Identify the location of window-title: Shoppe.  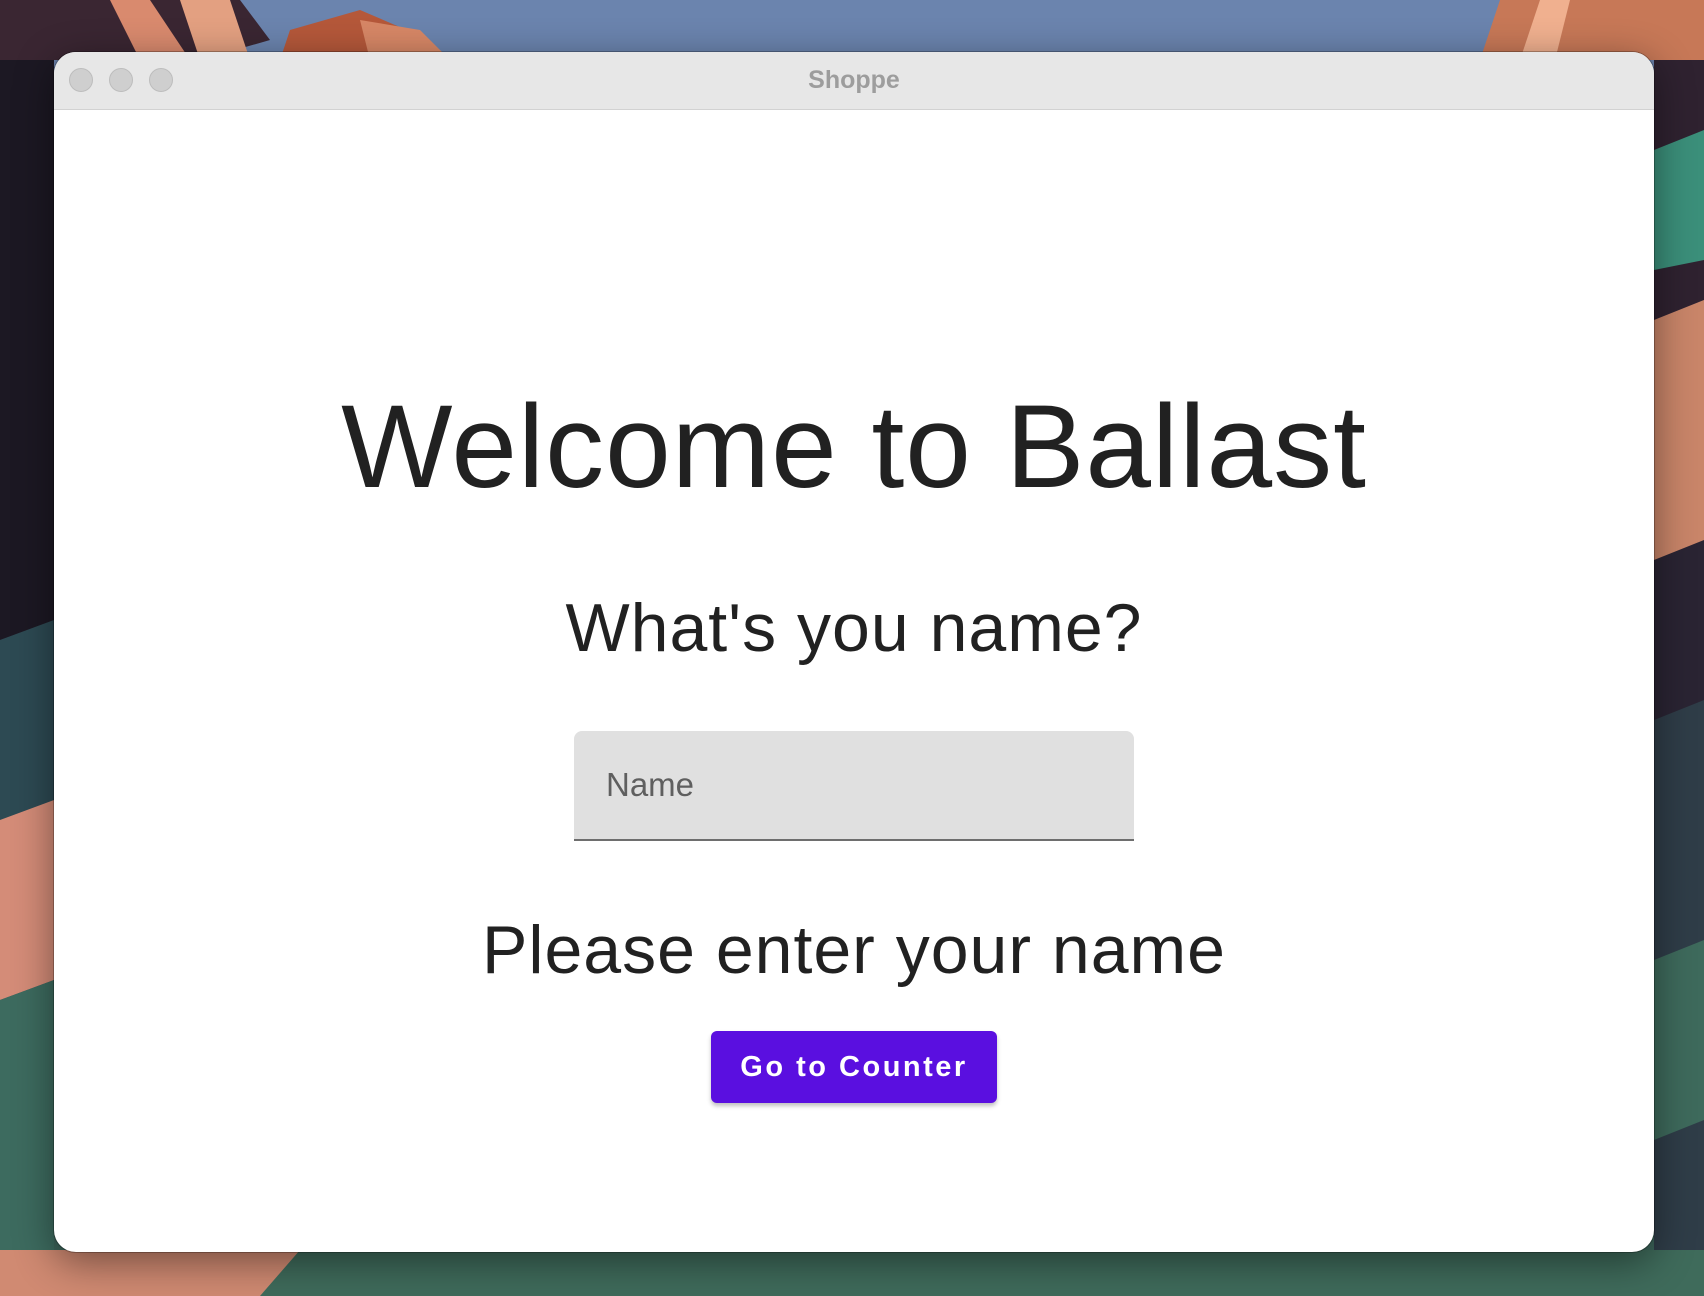
(854, 80).